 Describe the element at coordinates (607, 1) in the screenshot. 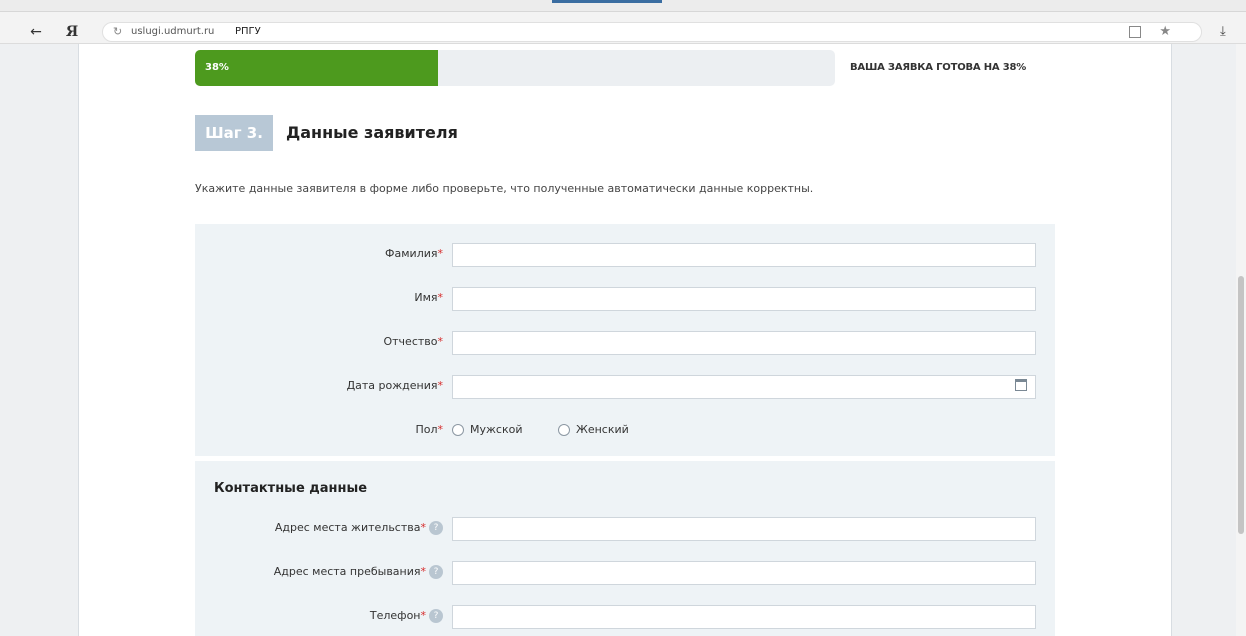

I see `active-tab-indicator` at that location.